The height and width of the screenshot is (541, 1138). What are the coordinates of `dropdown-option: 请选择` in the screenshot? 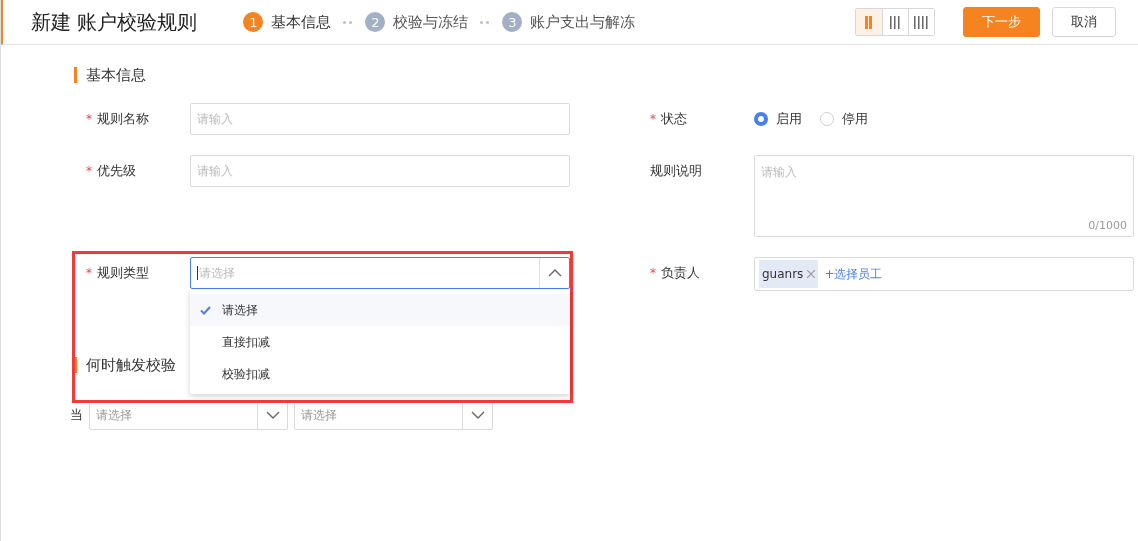 It's located at (380, 310).